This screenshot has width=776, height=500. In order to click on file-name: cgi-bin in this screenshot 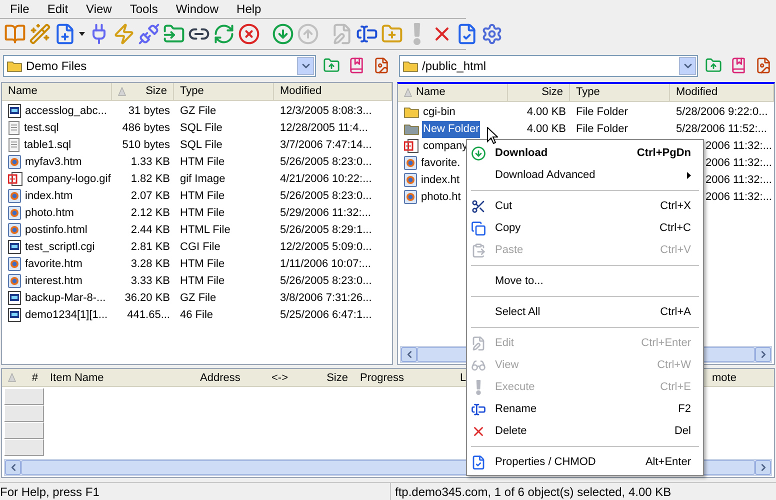, I will do `click(439, 112)`.